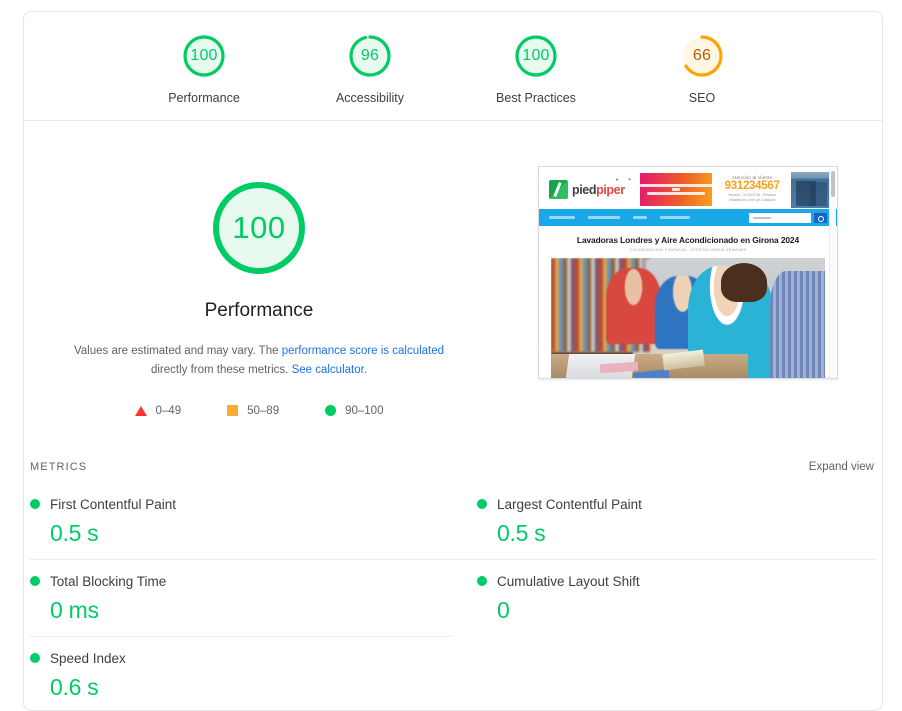 The width and height of the screenshot is (902, 711). I want to click on see-calculator-link: See calculator., so click(329, 370).